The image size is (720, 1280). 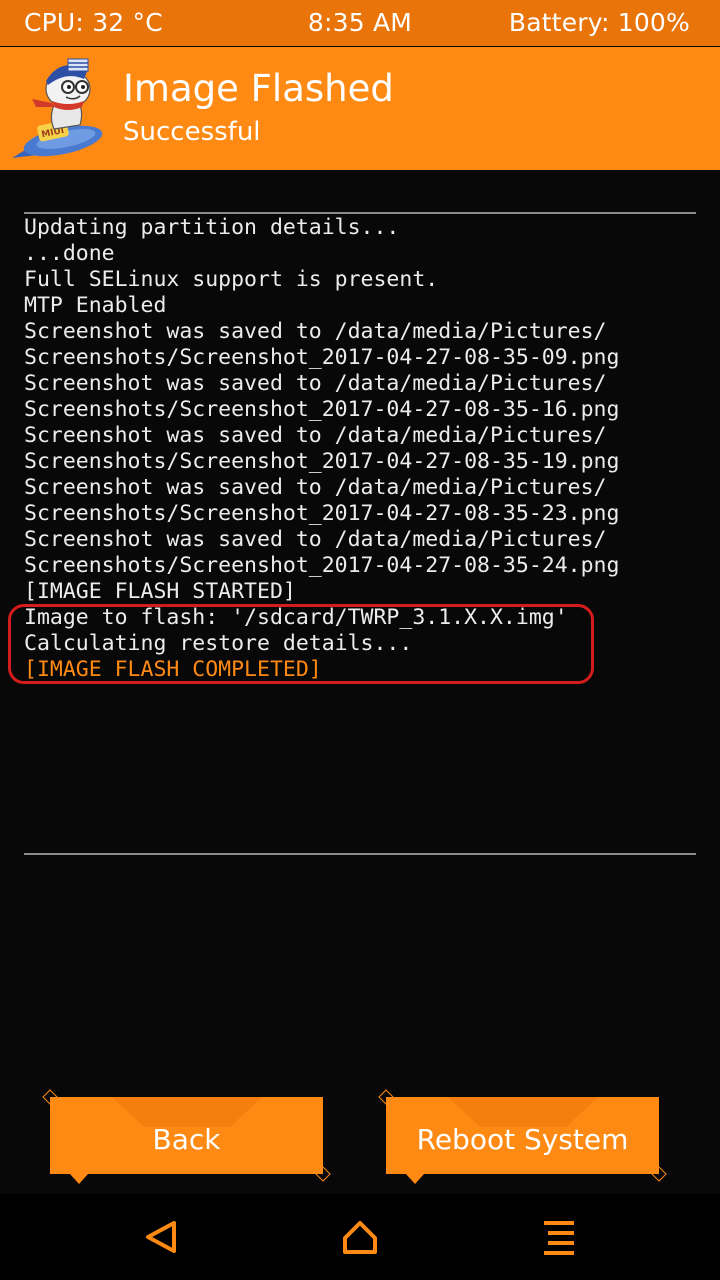 What do you see at coordinates (186, 1139) in the screenshot?
I see `back-button-label: Back` at bounding box center [186, 1139].